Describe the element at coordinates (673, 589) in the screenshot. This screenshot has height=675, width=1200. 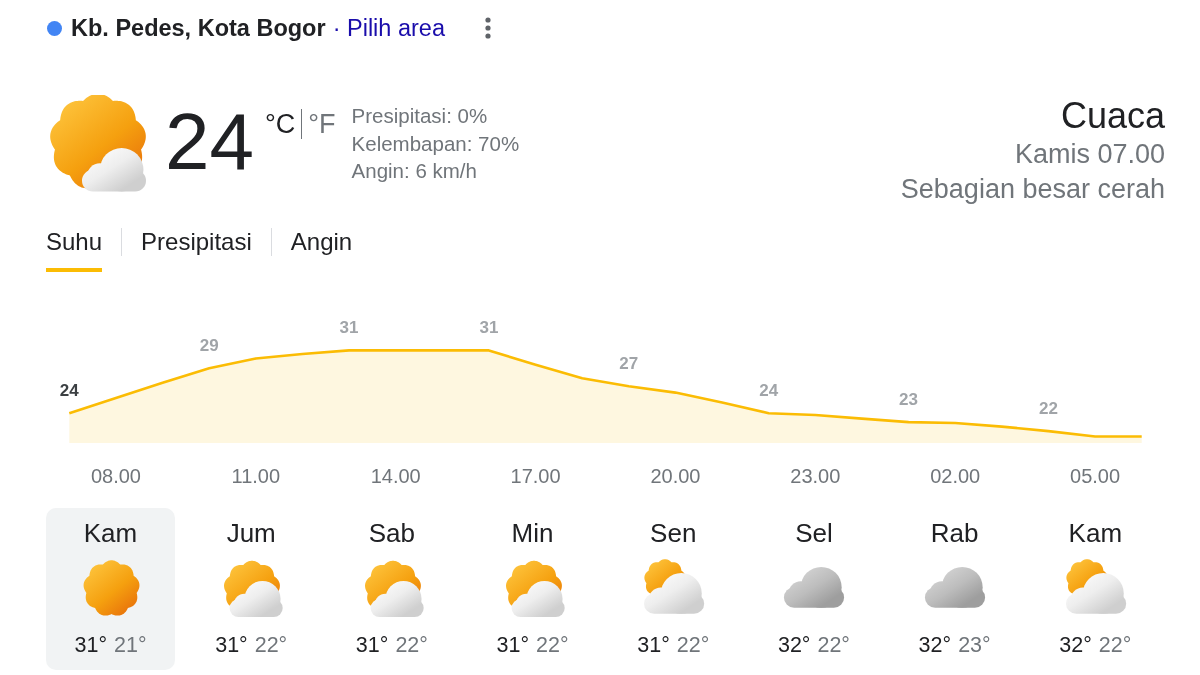
I see `day-forecast-card: Sen 31° 22°` at that location.